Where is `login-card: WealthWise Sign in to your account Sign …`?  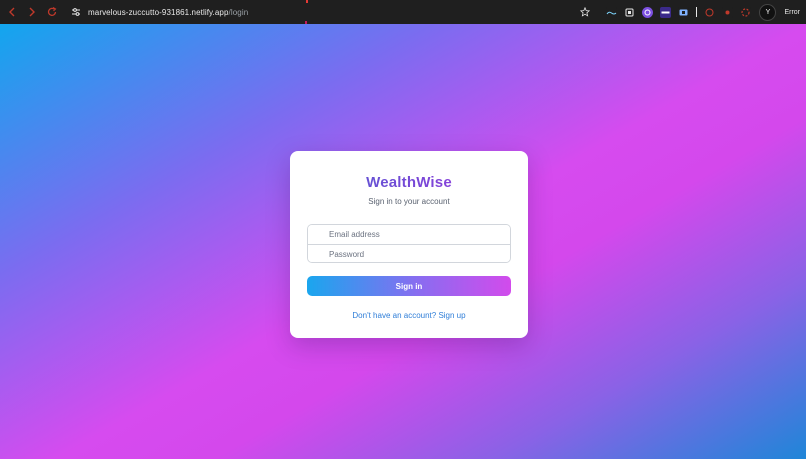 login-card: WealthWise Sign in to your account Sign … is located at coordinates (409, 244).